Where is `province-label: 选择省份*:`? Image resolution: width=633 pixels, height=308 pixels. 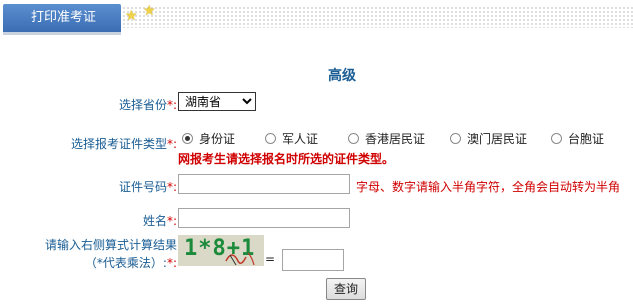 province-label: 选择省份*: is located at coordinates (142, 104).